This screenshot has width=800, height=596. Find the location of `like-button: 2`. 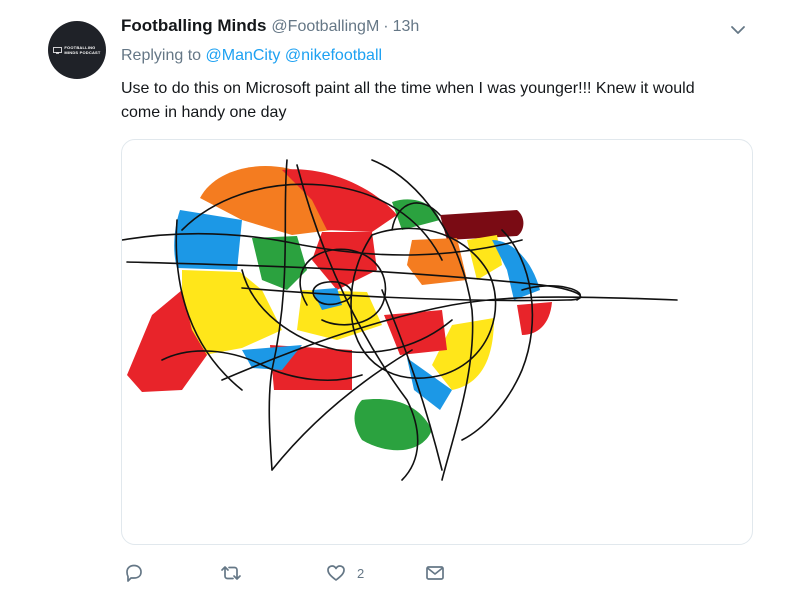

like-button: 2 is located at coordinates (344, 573).